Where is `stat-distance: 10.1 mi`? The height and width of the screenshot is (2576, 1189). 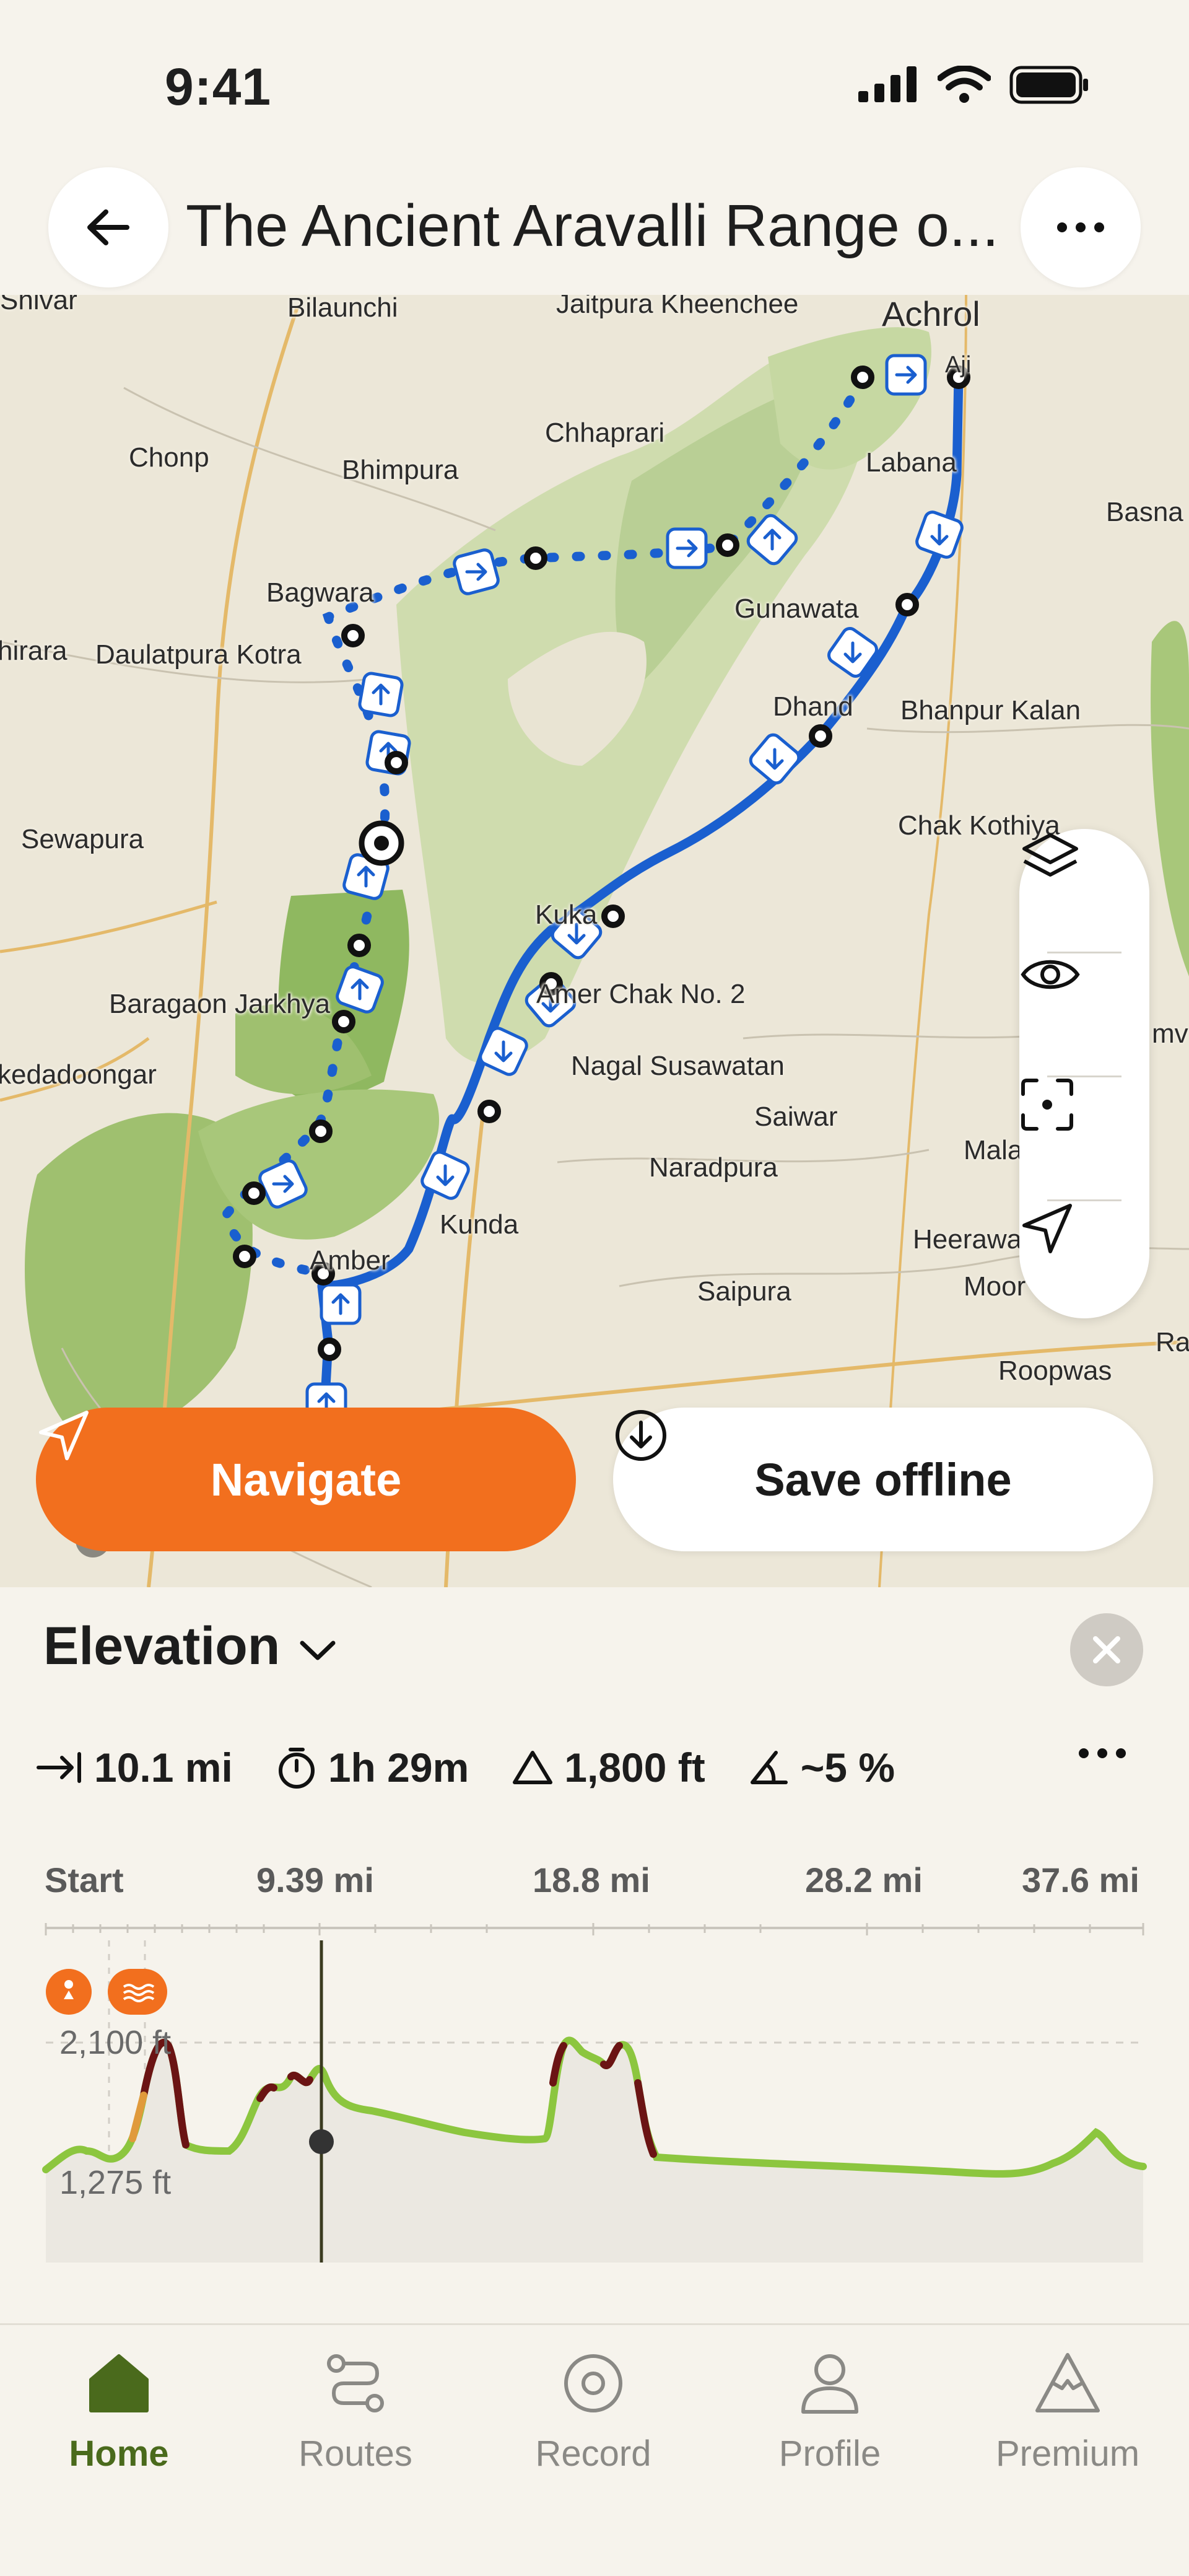 stat-distance: 10.1 mi is located at coordinates (134, 1767).